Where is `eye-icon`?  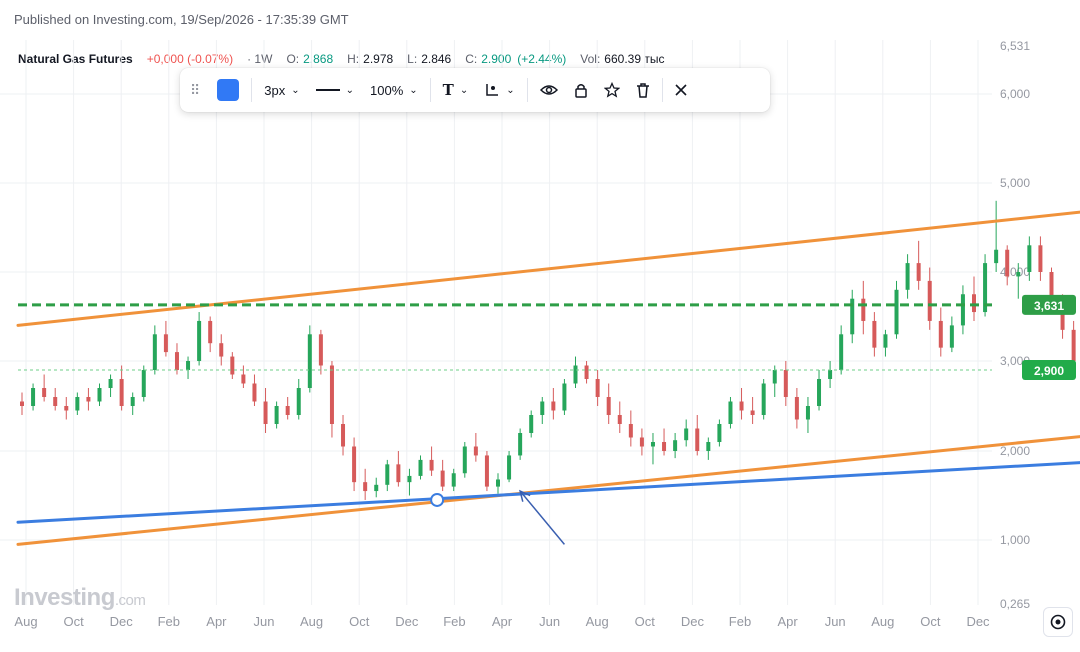
eye-icon is located at coordinates (548, 90).